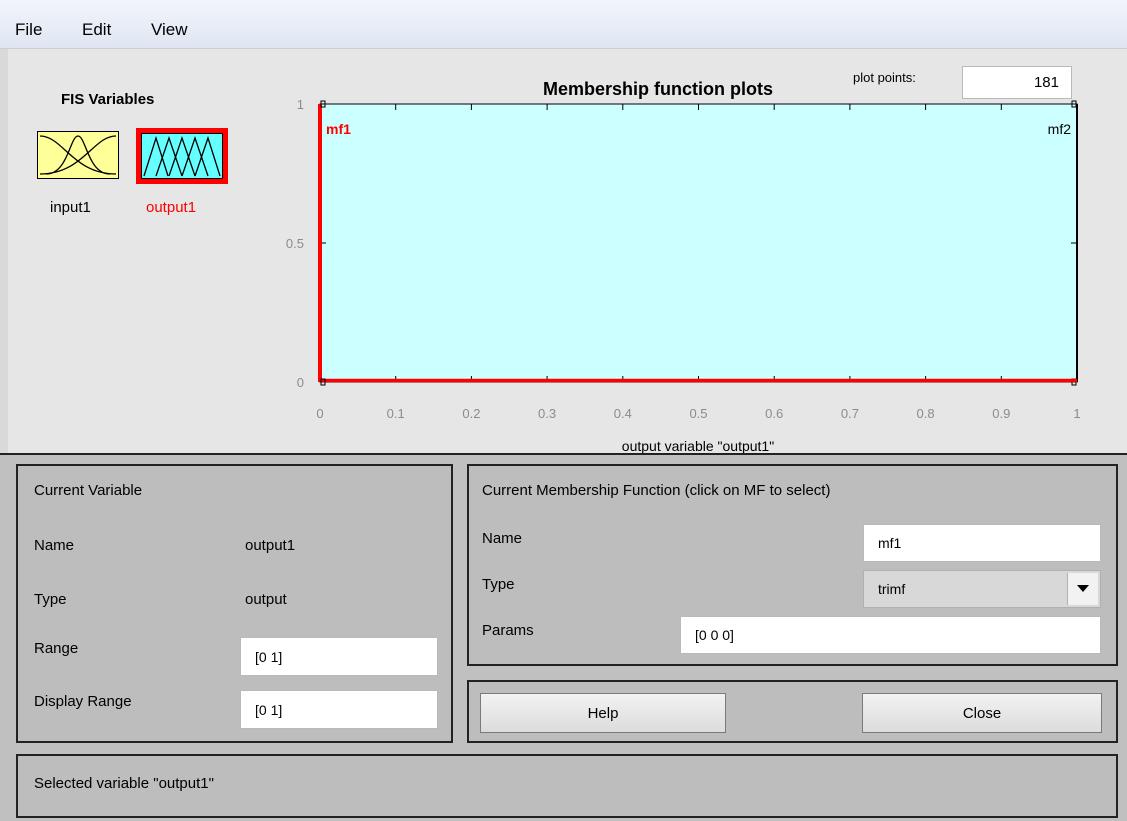 Image resolution: width=1127 pixels, height=821 pixels. Describe the element at coordinates (339, 709) in the screenshot. I see `display-range-input: [0 1]` at that location.